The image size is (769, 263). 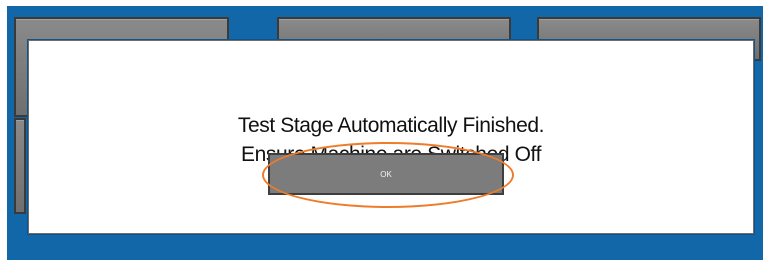 I want to click on ok-button: OK, so click(x=386, y=174).